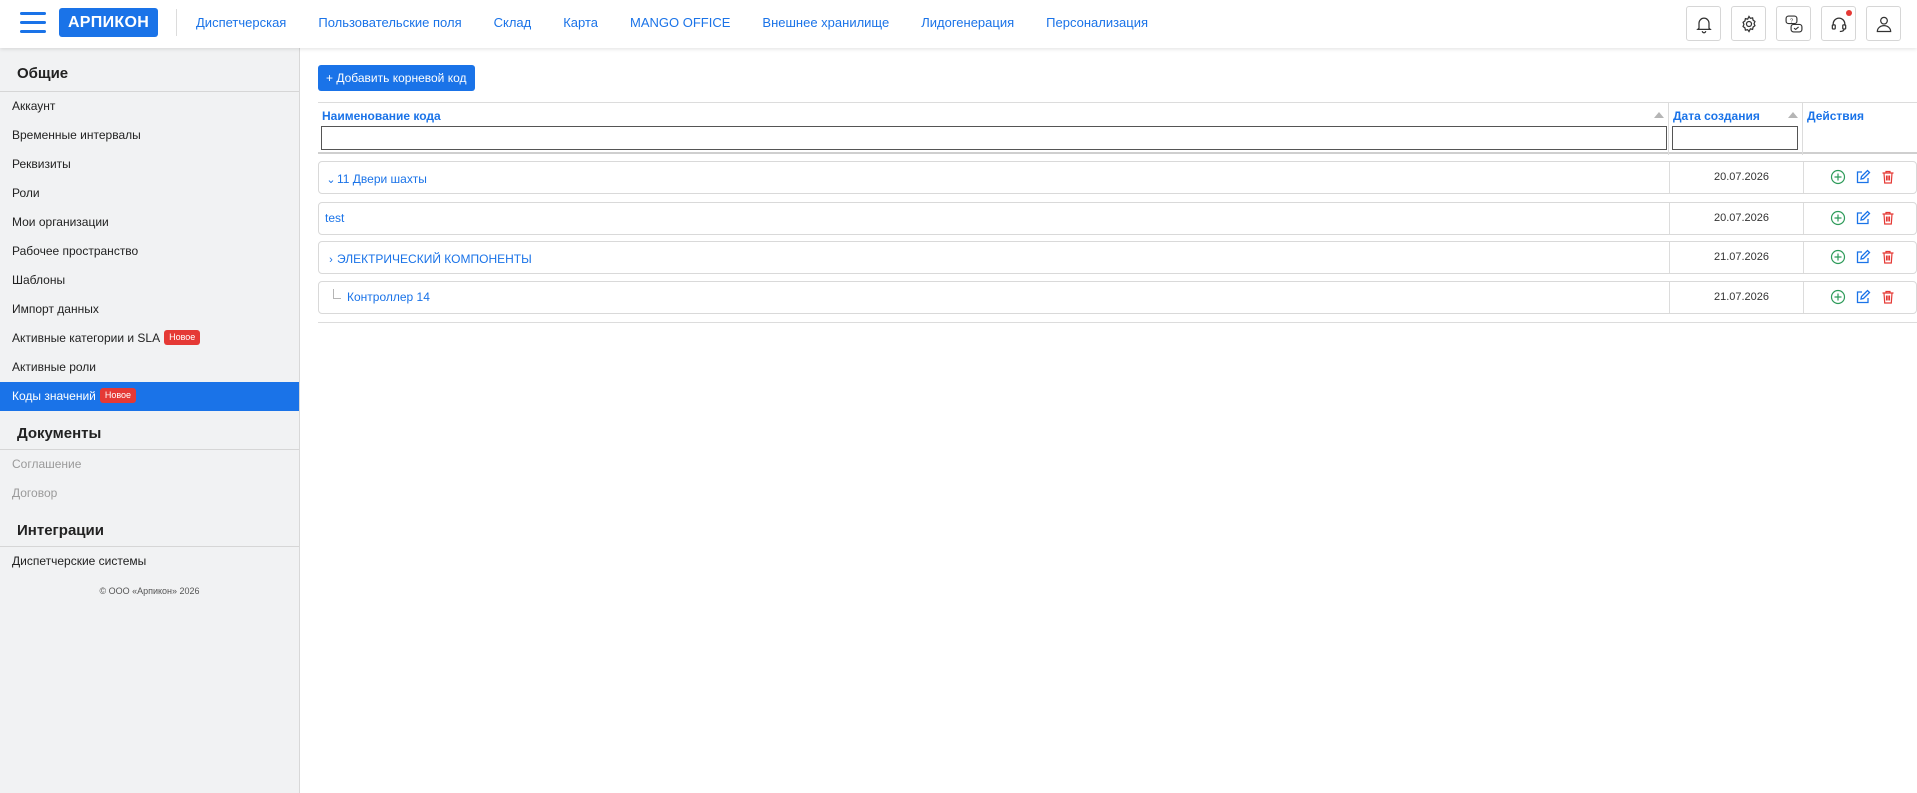 The image size is (1917, 793). I want to click on add-root-code-button: + Добавить корневой код, so click(396, 78).